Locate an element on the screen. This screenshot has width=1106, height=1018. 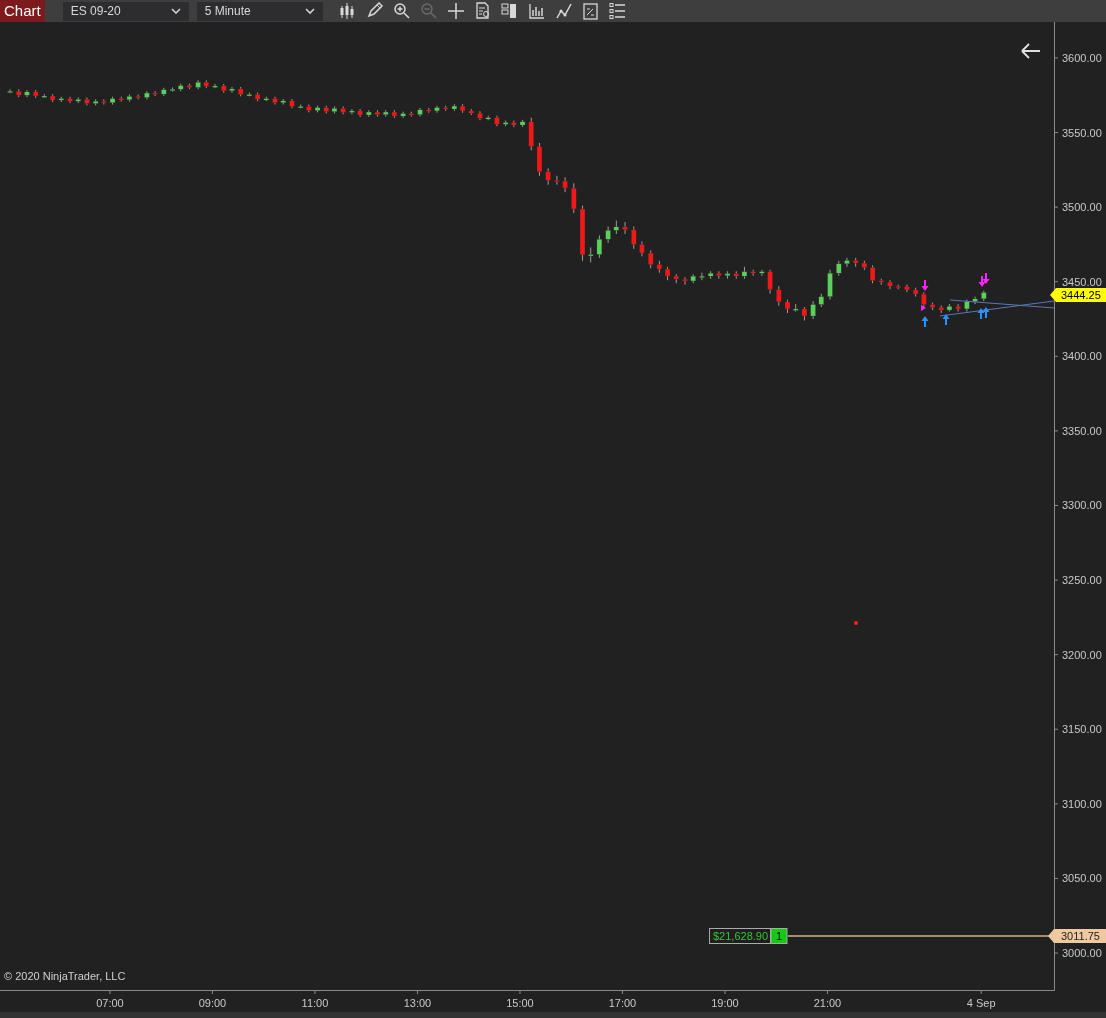
last-price-marker: 3444.25 is located at coordinates (1078, 295).